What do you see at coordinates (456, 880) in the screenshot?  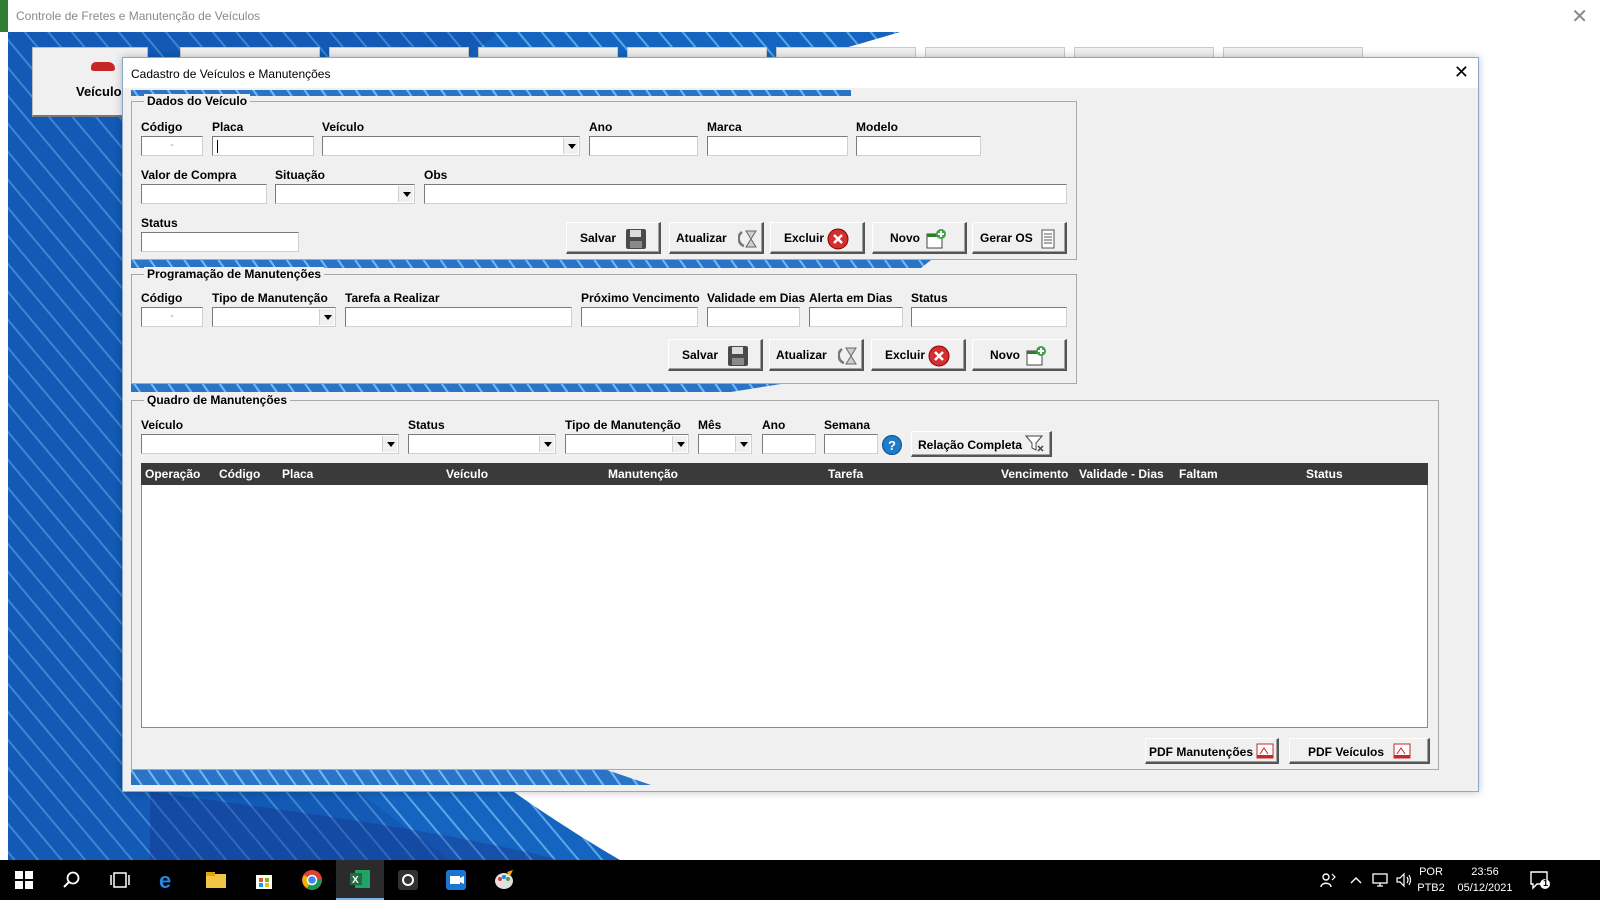 I see `app-meet-icon` at bounding box center [456, 880].